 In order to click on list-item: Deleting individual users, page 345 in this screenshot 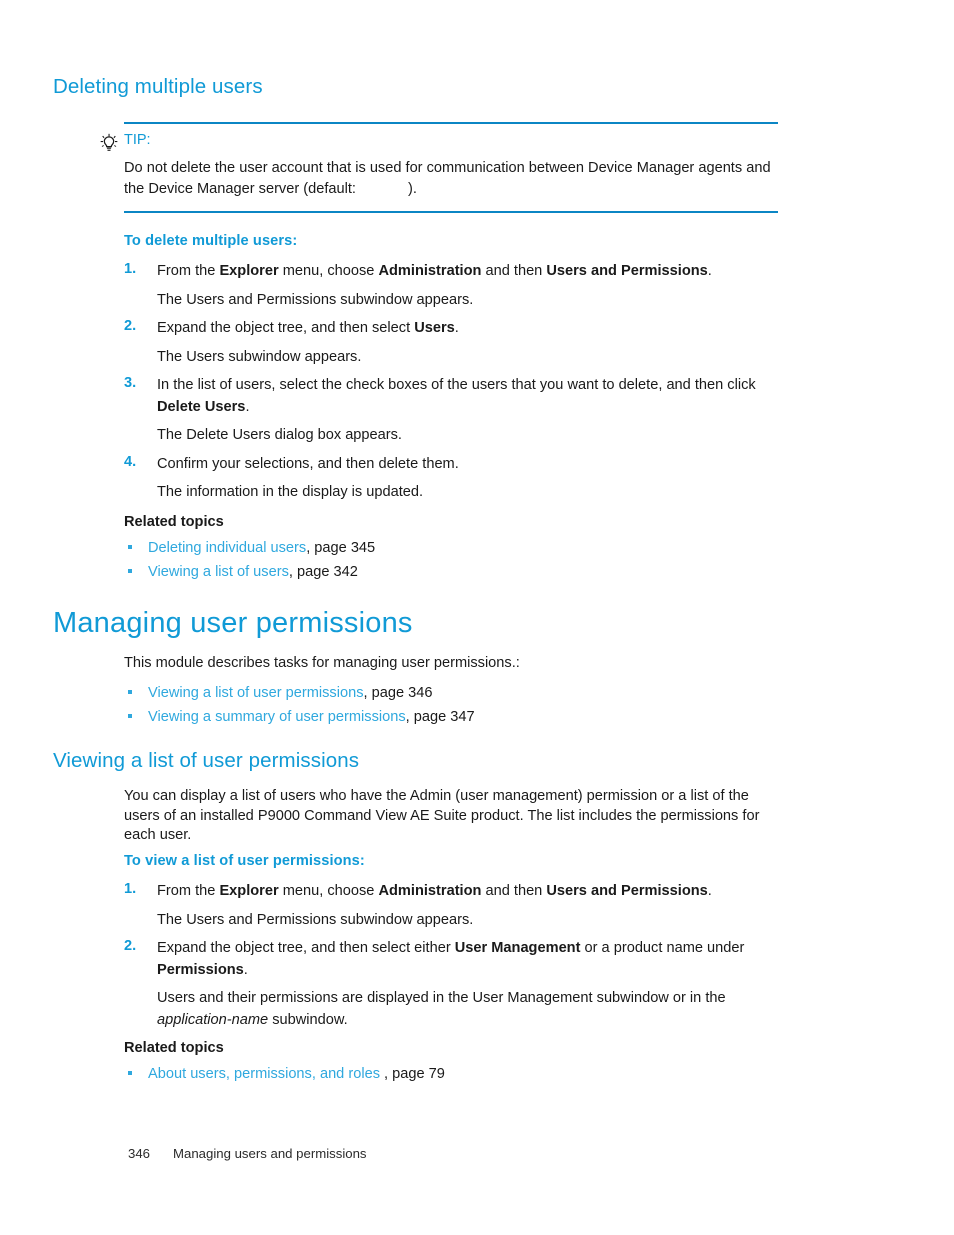, I will do `click(454, 548)`.